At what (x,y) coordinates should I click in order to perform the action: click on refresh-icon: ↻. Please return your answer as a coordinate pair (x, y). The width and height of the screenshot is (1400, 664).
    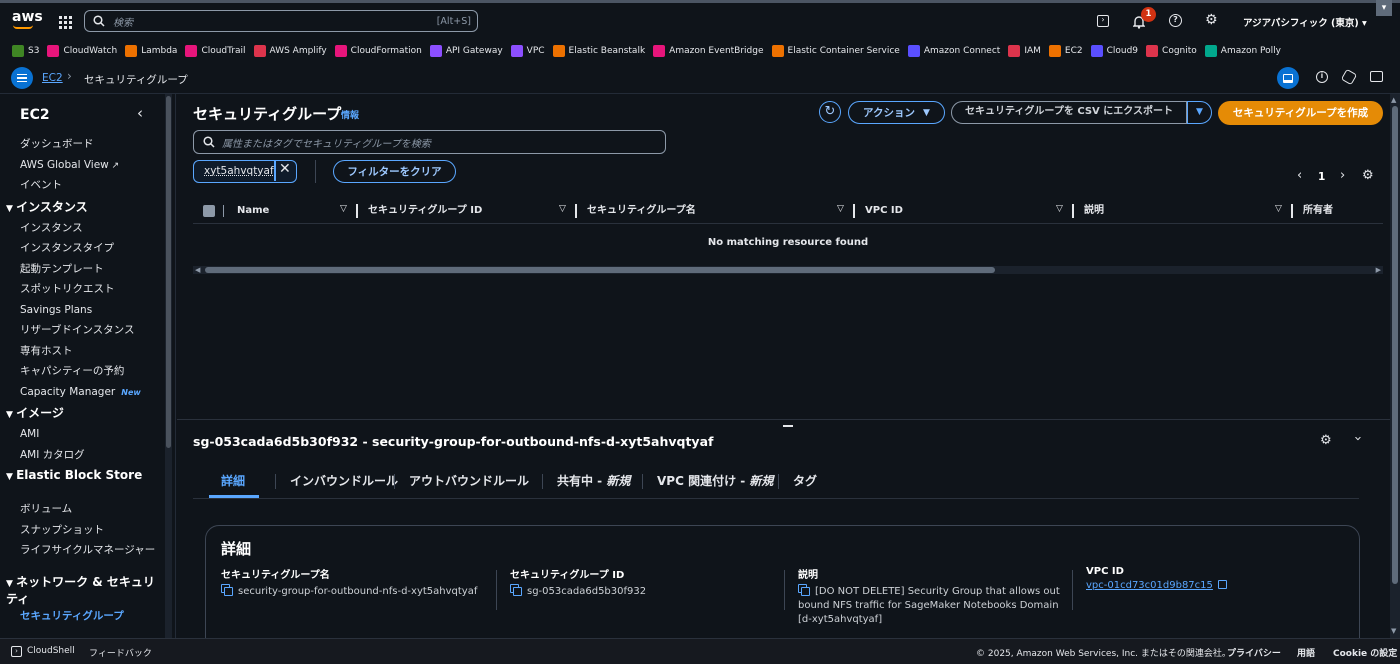
    Looking at the image, I should click on (830, 112).